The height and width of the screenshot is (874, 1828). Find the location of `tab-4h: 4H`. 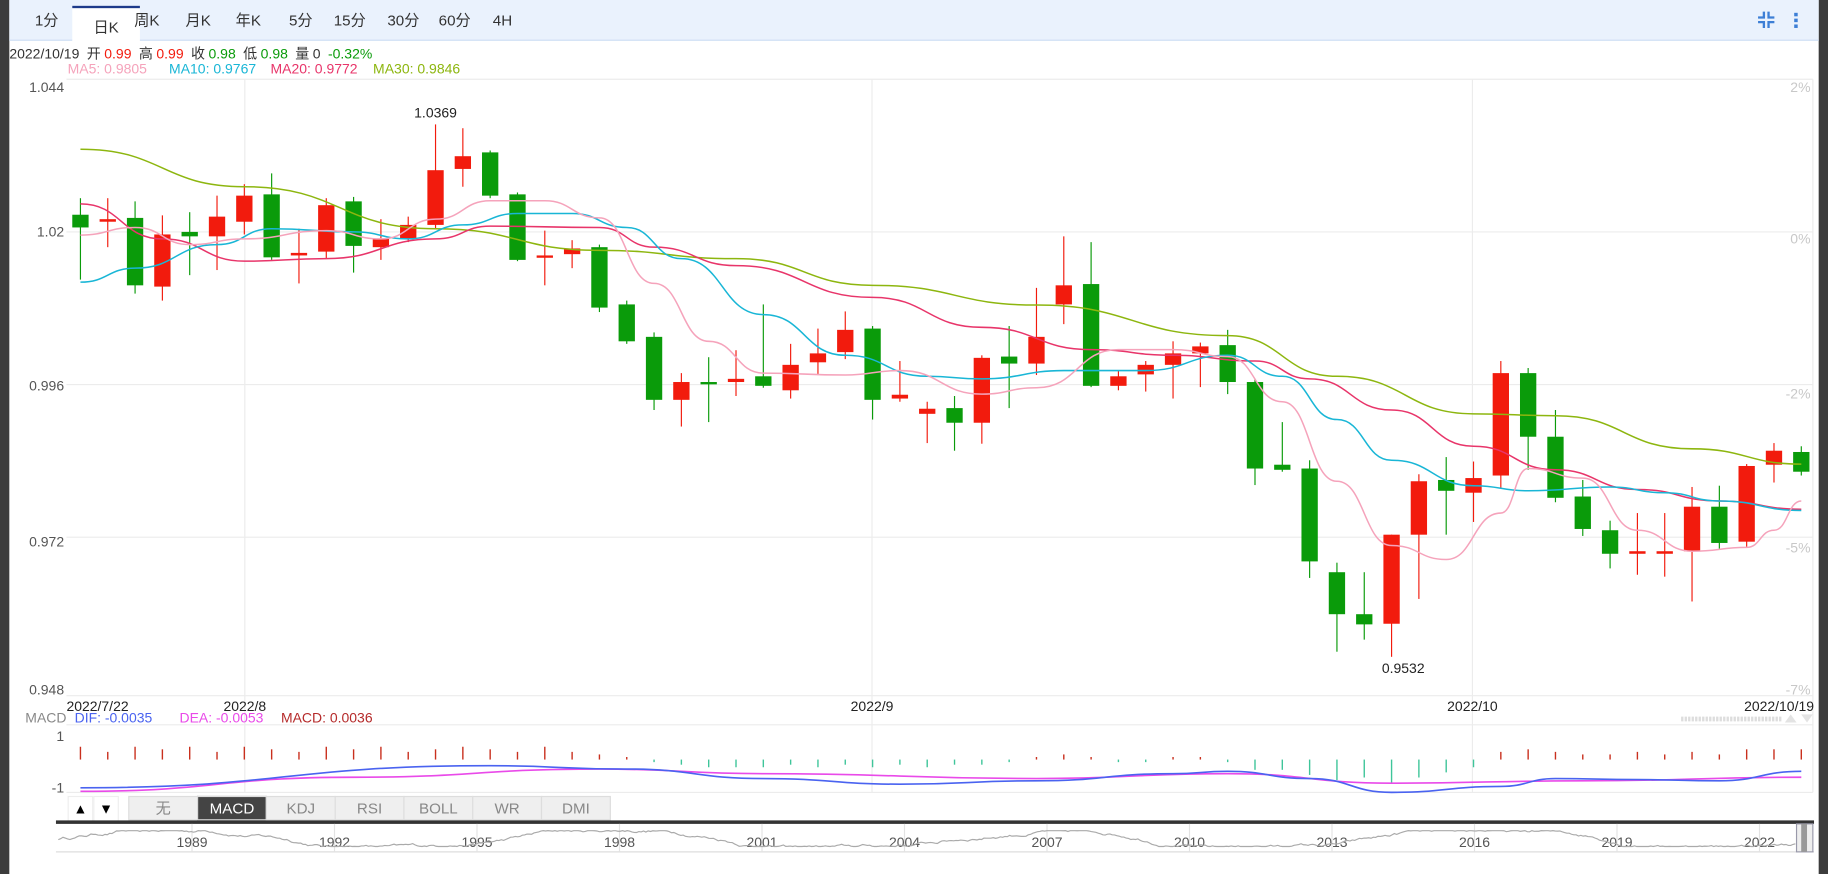

tab-4h: 4H is located at coordinates (502, 20).